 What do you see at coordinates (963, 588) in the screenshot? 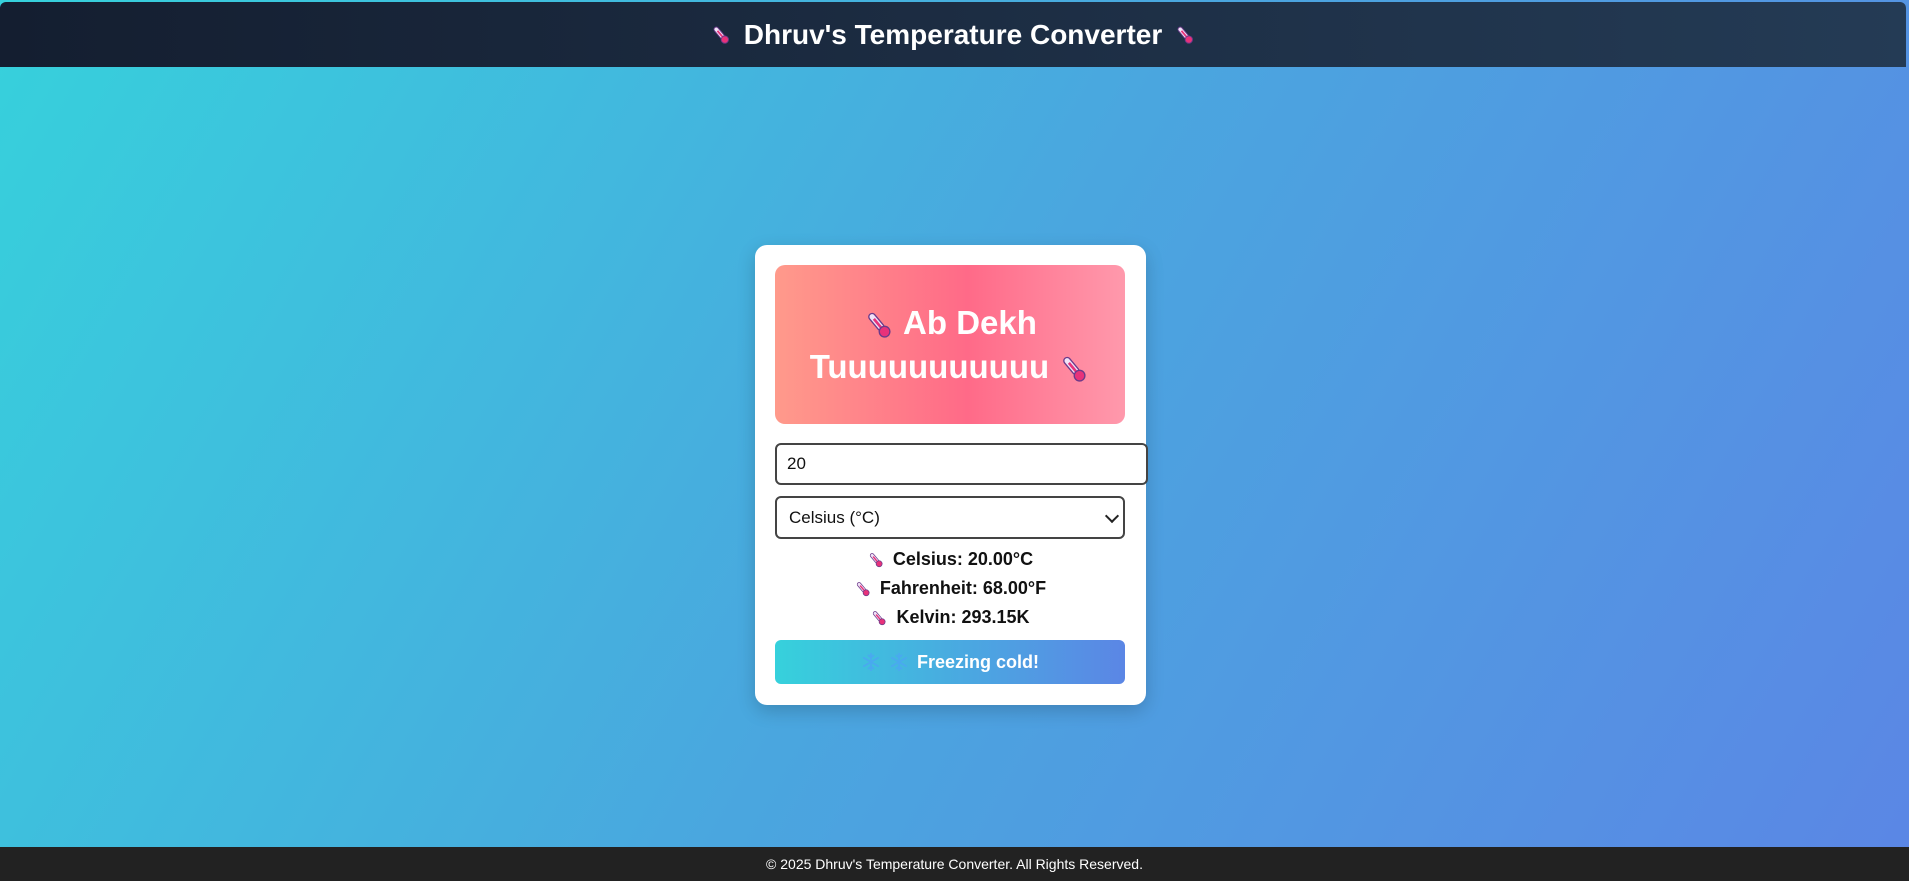
I see `fahrenheit-value: Fahrenheit: 68.00°F` at bounding box center [963, 588].